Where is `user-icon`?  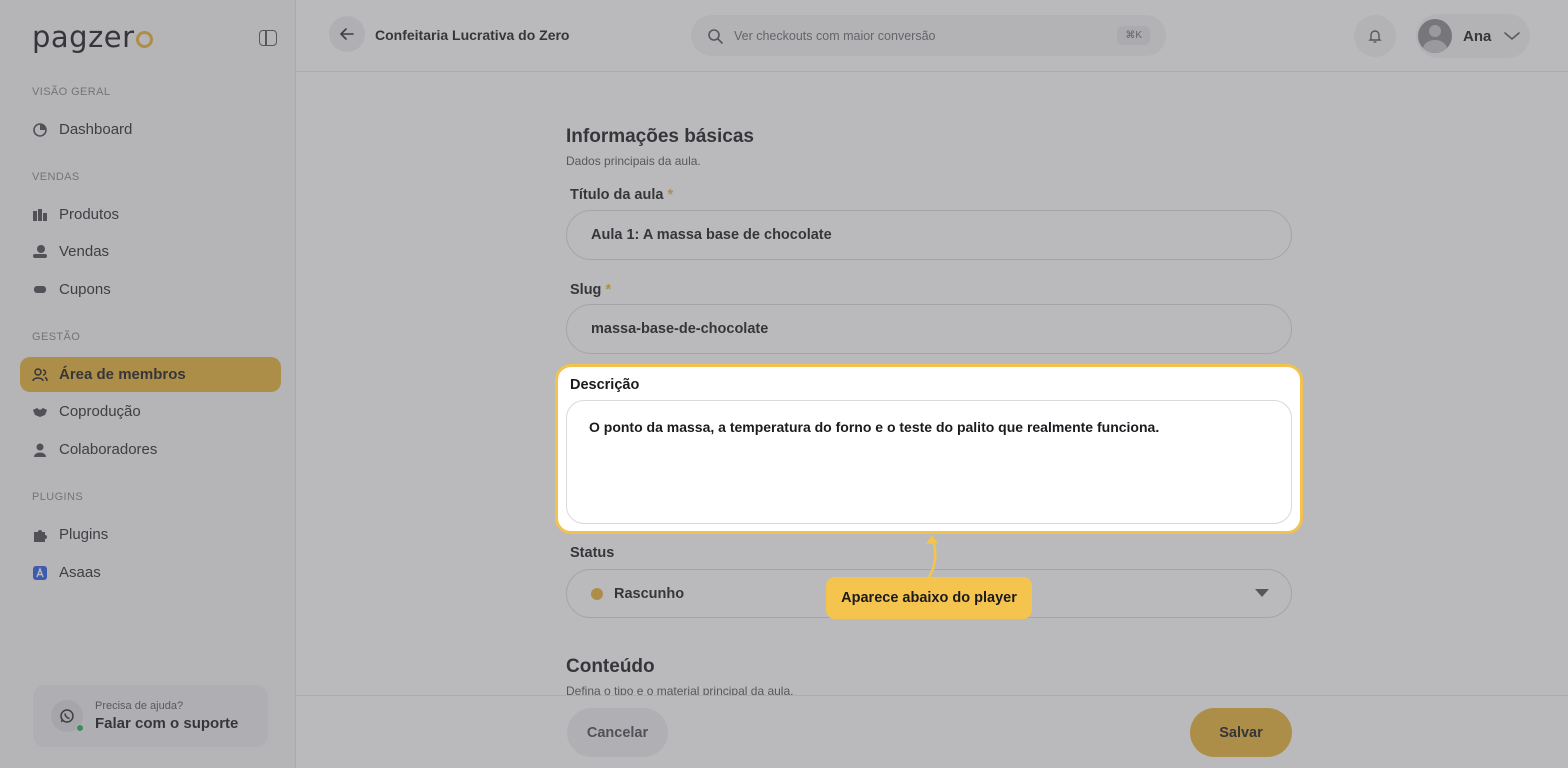 user-icon is located at coordinates (40, 450).